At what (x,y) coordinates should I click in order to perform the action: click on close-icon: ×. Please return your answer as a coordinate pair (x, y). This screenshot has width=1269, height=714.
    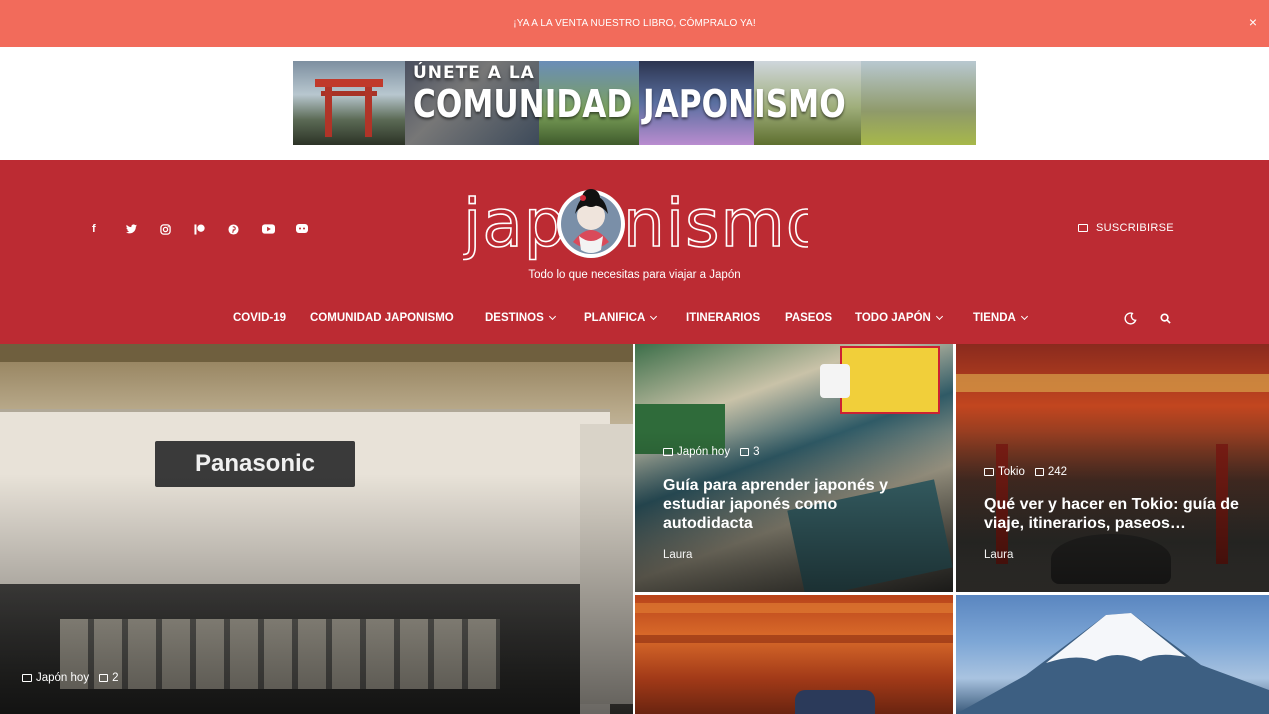
    Looking at the image, I should click on (1253, 22).